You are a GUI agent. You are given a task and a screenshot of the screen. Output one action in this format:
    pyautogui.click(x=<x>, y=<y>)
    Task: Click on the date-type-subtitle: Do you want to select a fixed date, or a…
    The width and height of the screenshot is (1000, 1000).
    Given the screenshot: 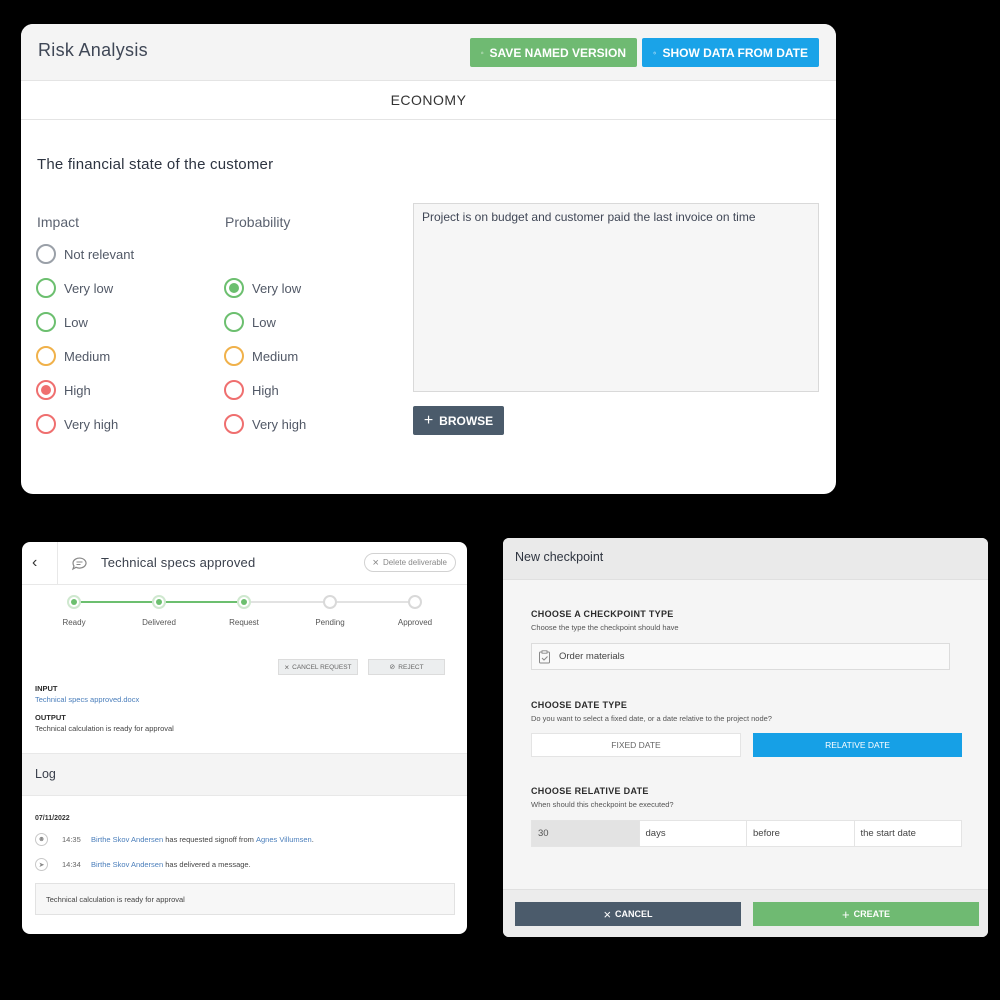 What is the action you would take?
    pyautogui.click(x=651, y=718)
    